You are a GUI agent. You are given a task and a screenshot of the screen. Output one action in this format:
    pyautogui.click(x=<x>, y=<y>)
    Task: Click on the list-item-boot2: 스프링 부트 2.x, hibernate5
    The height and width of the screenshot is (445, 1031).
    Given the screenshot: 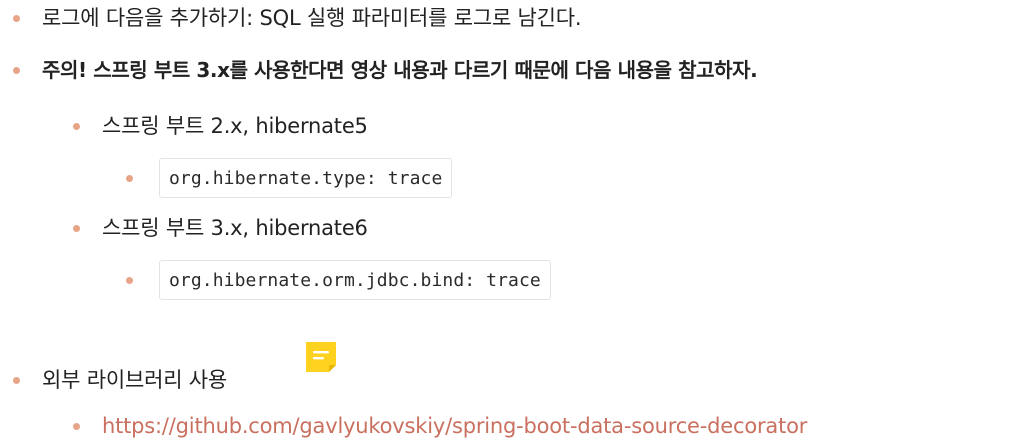 What is the action you would take?
    pyautogui.click(x=184, y=126)
    